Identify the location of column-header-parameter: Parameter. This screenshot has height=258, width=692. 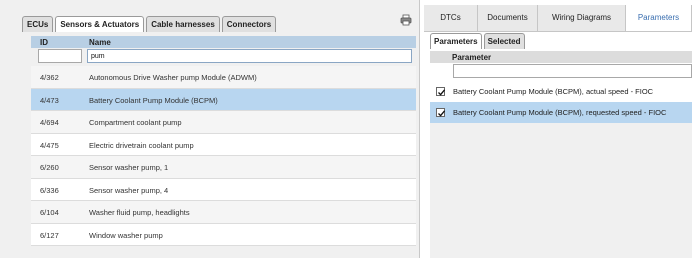
(472, 57).